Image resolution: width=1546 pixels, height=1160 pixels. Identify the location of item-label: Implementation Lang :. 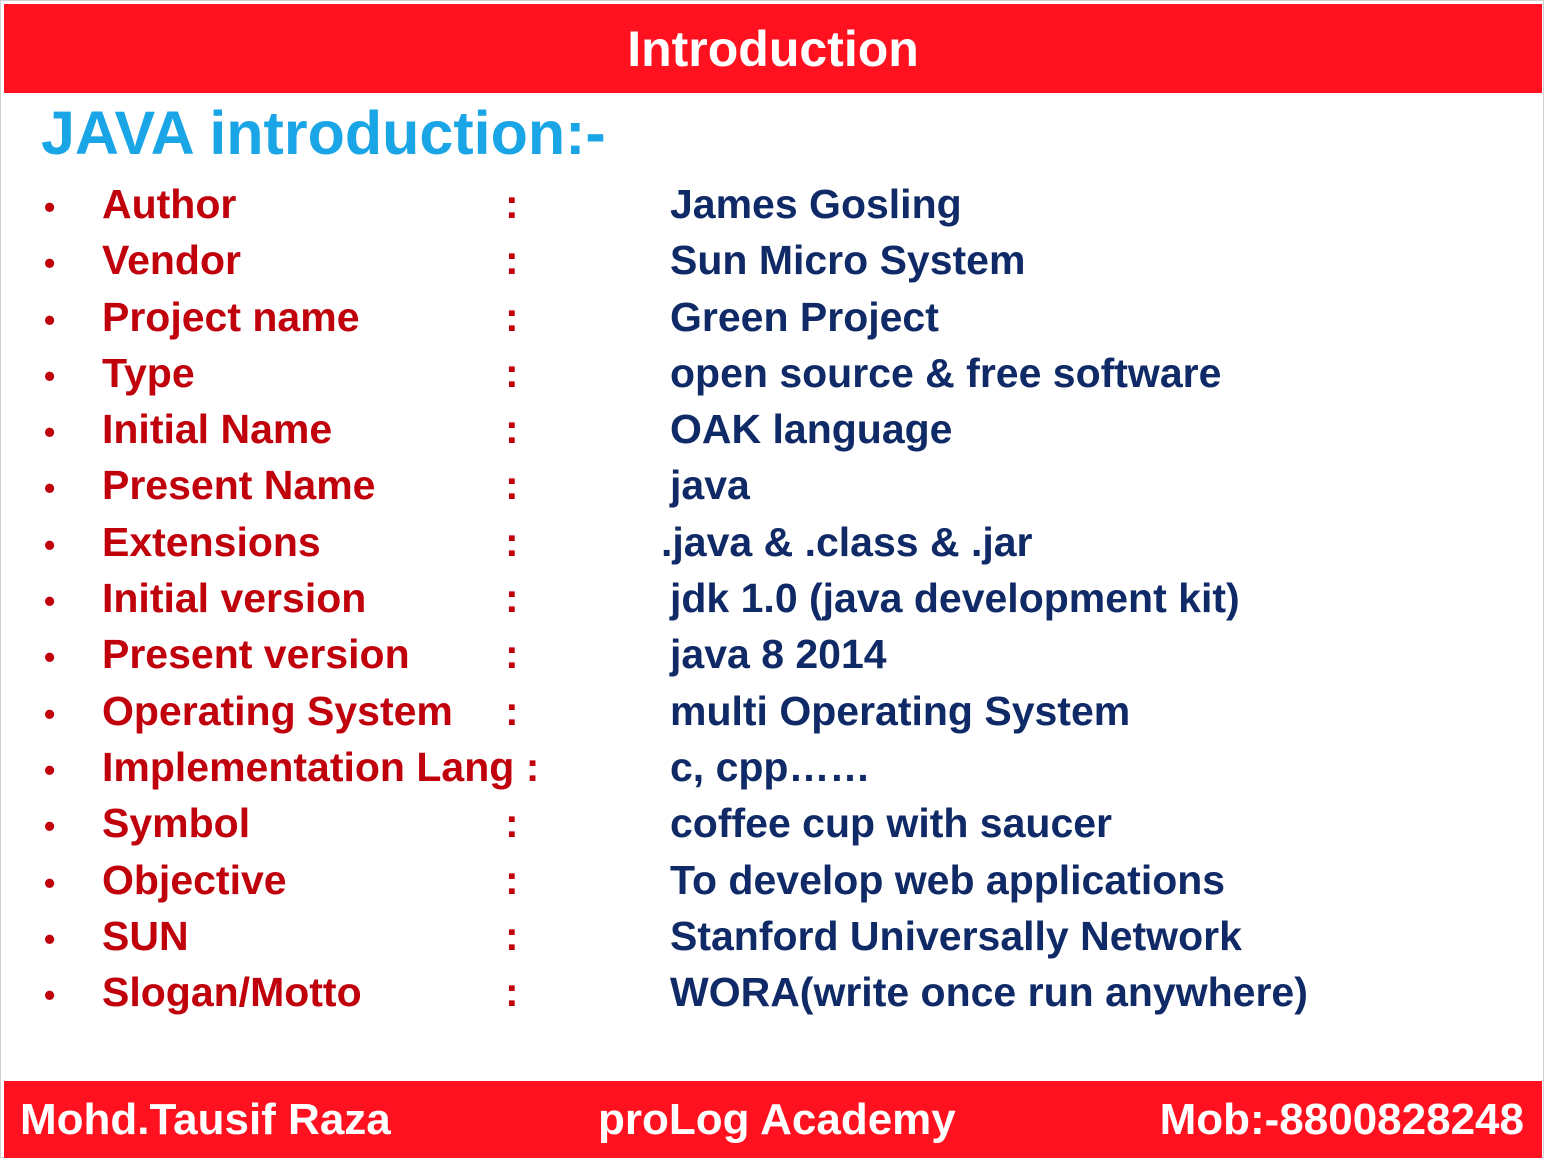
(321, 766).